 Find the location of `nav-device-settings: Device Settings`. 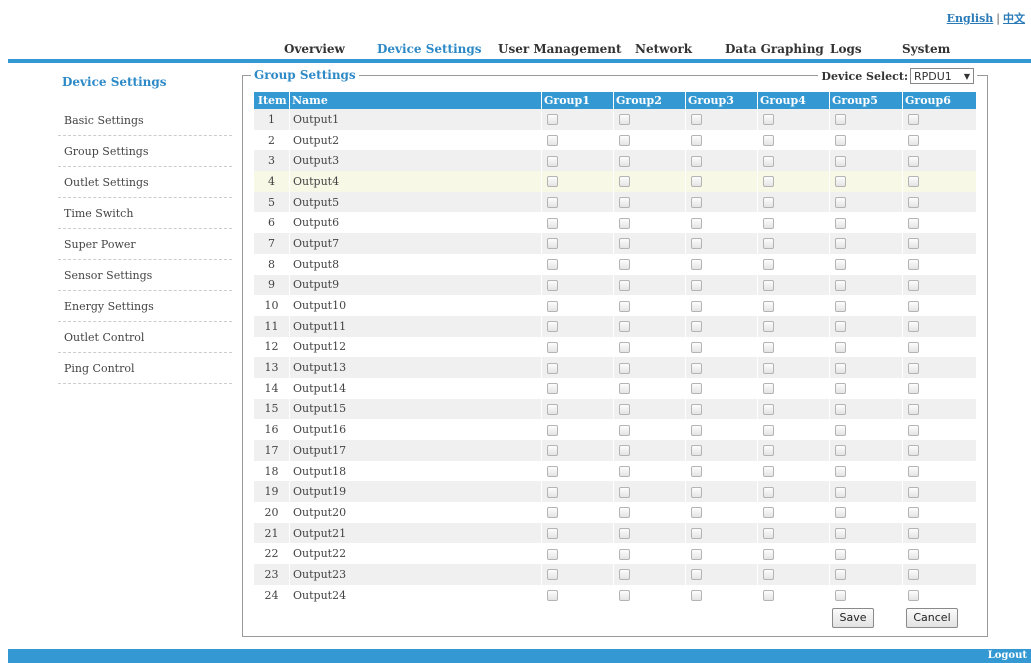

nav-device-settings: Device Settings is located at coordinates (429, 49).